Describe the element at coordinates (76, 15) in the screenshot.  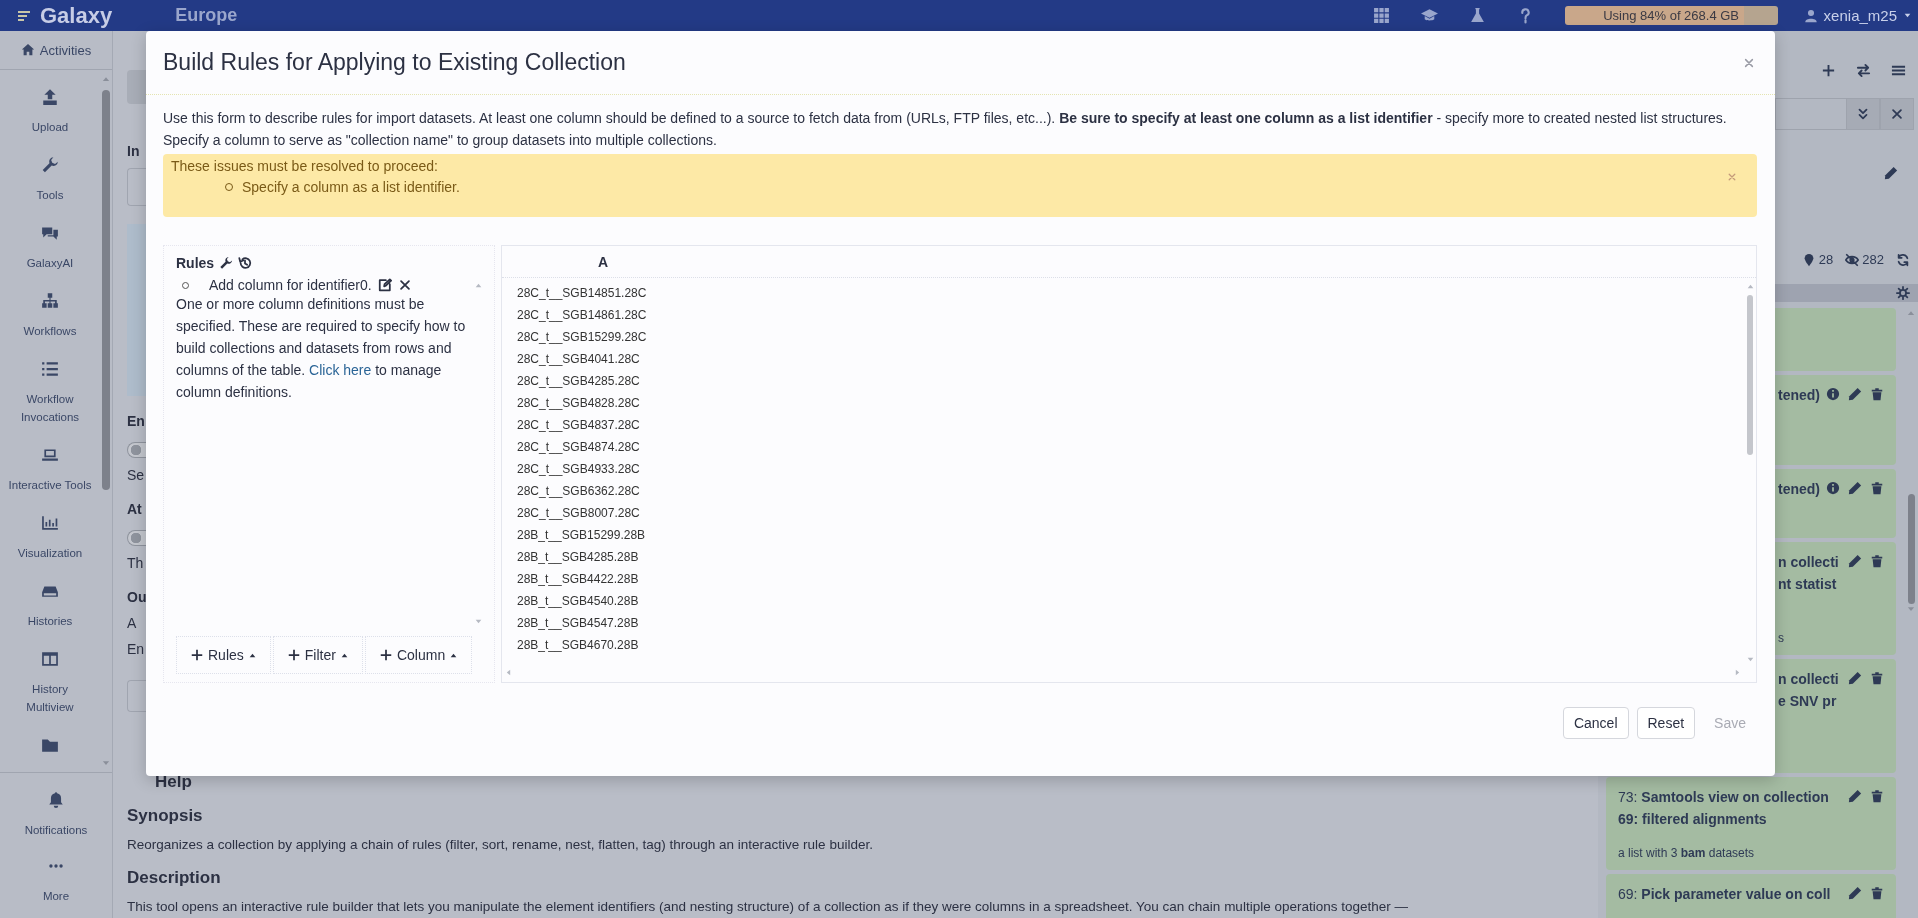
I see `brand-name: Galaxy` at that location.